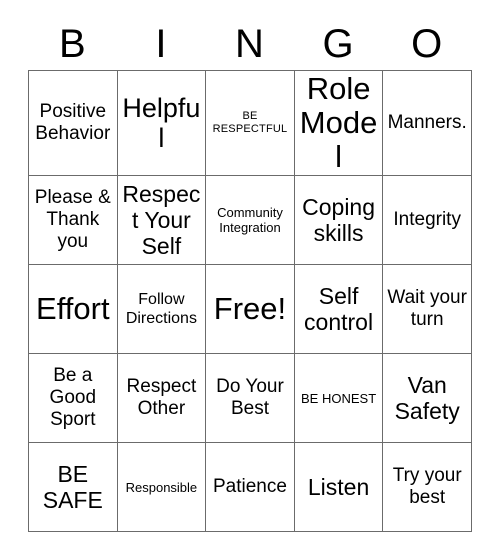 The image size is (500, 544). I want to click on bingo-cell: Manners., so click(427, 123).